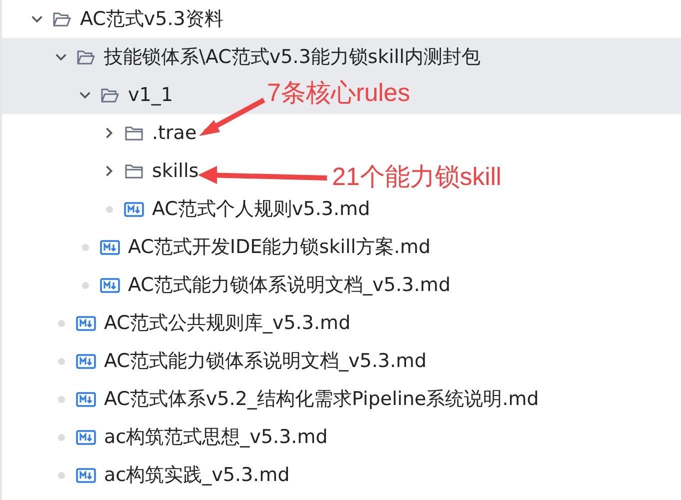 The image size is (681, 500). Describe the element at coordinates (216, 437) in the screenshot. I see `item-name: ac构筑范式思想_v5.3.md` at that location.